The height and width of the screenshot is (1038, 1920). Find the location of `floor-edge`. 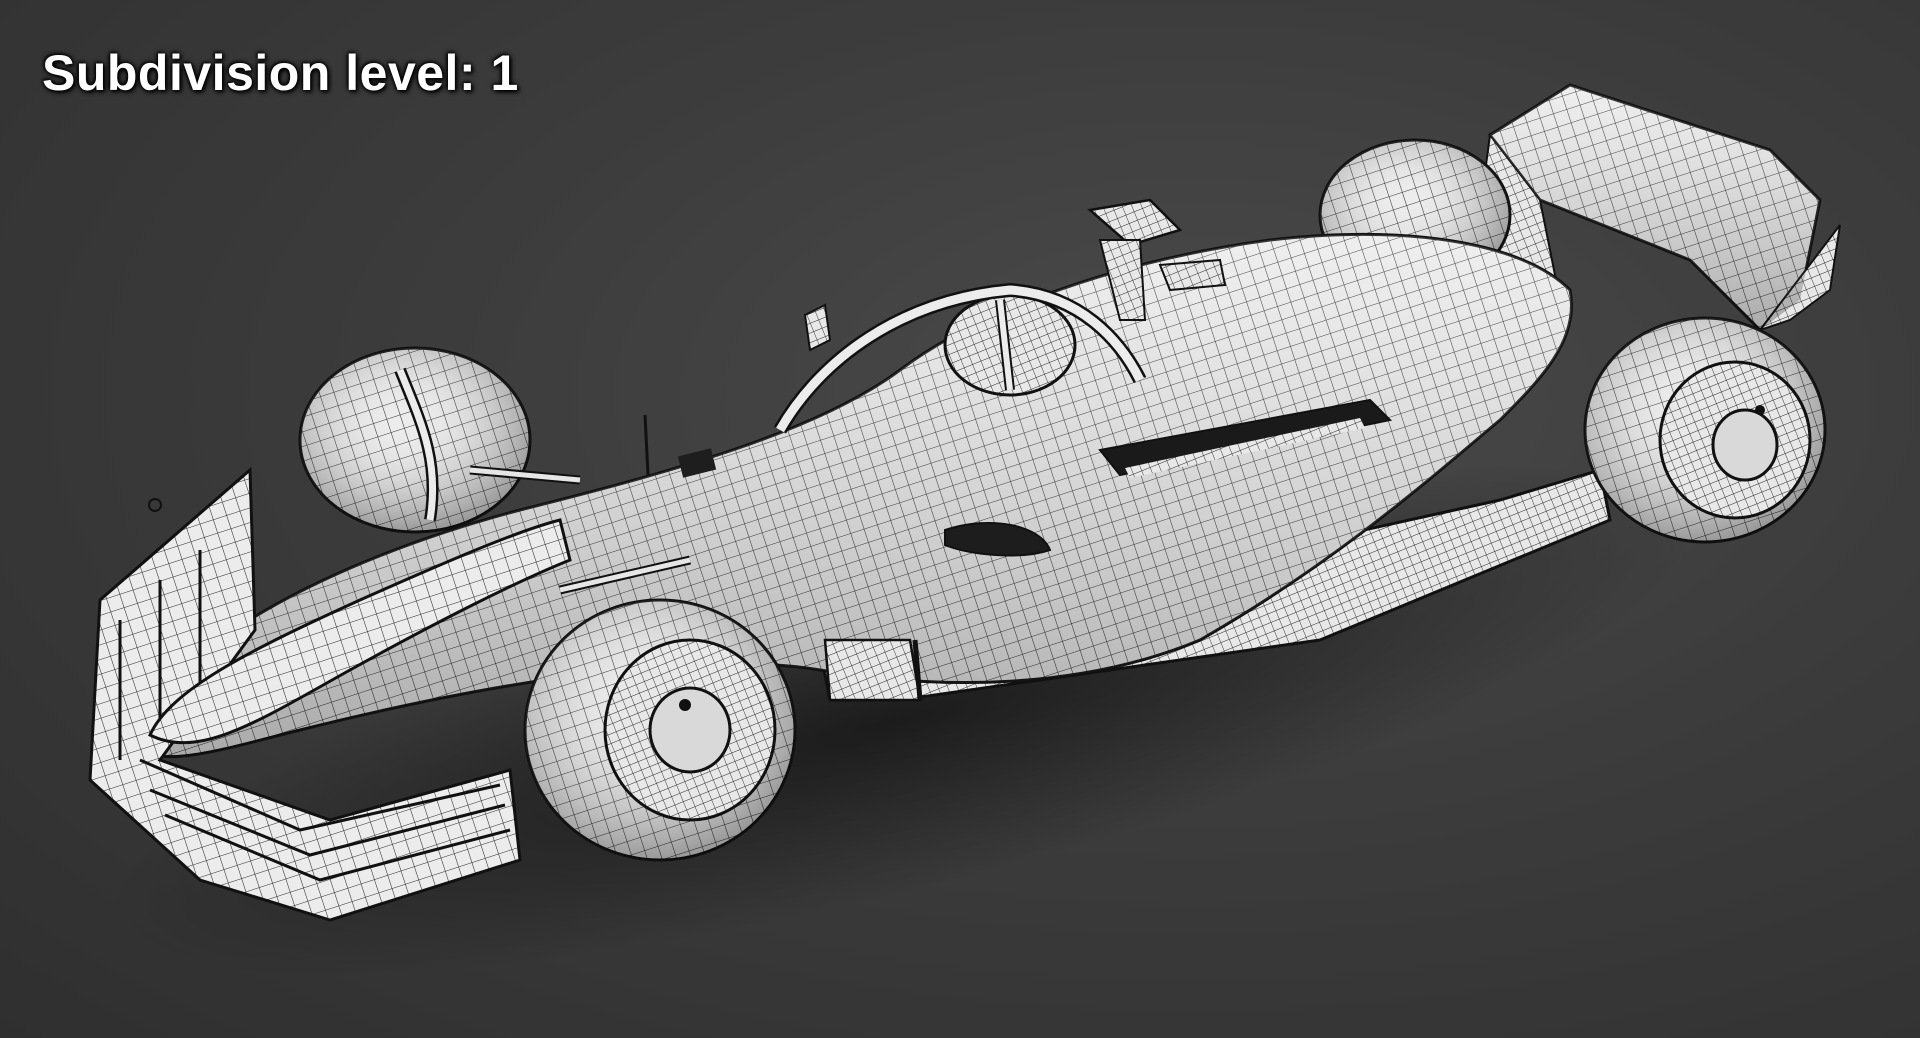

floor-edge is located at coordinates (873, 670).